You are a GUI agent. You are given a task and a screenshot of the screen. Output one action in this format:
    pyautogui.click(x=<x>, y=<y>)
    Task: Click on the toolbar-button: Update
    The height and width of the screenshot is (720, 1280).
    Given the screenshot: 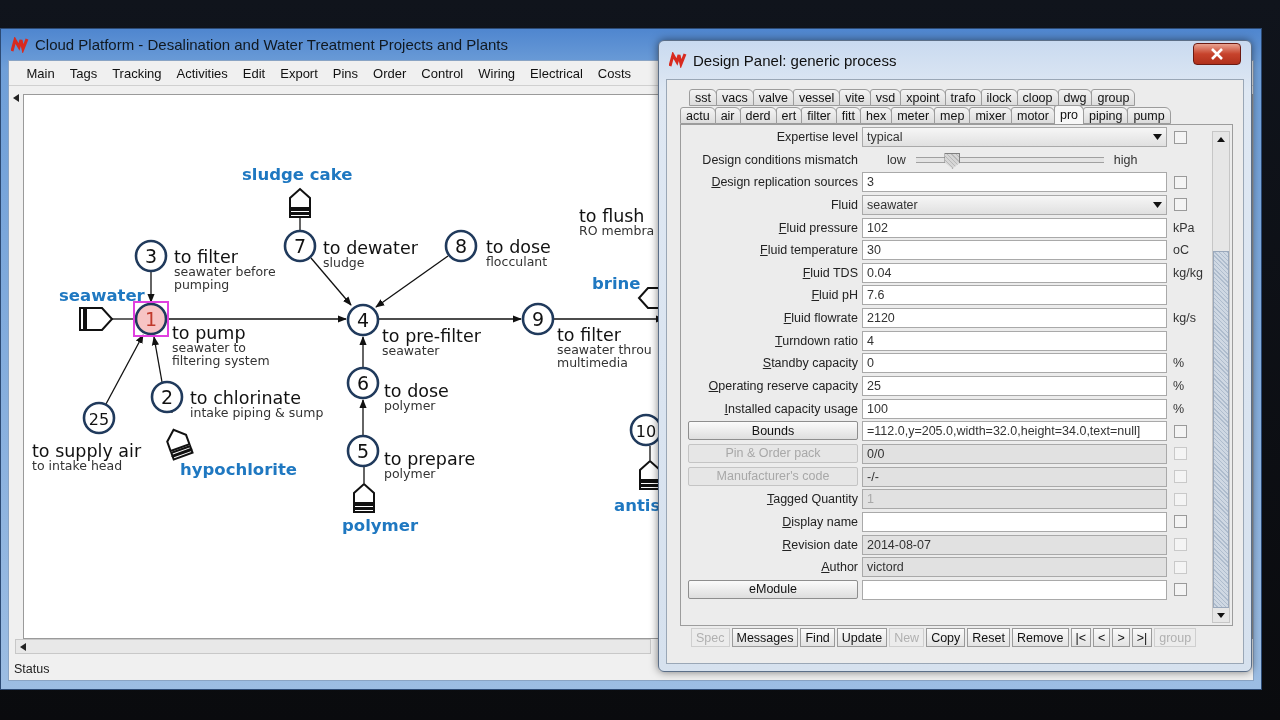 What is the action you would take?
    pyautogui.click(x=862, y=637)
    